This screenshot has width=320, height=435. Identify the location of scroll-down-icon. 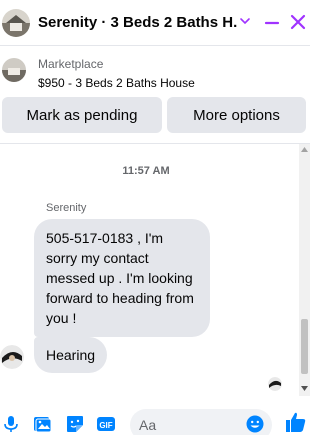
(304, 388).